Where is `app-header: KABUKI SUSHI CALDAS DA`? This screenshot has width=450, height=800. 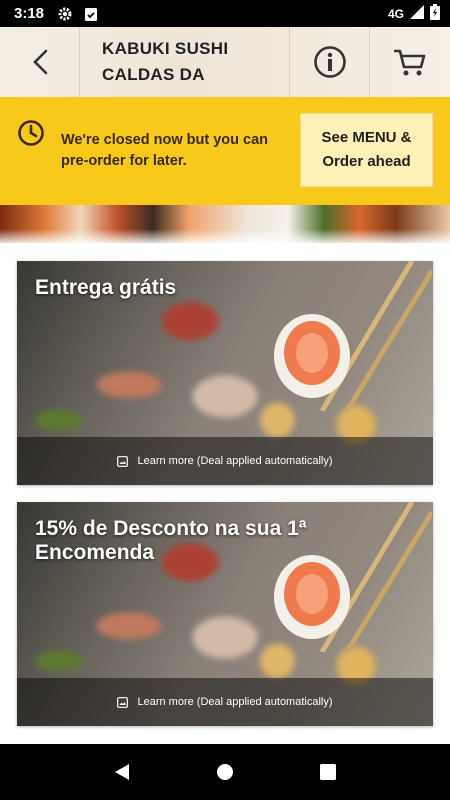 app-header: KABUKI SUSHI CALDAS DA is located at coordinates (225, 62).